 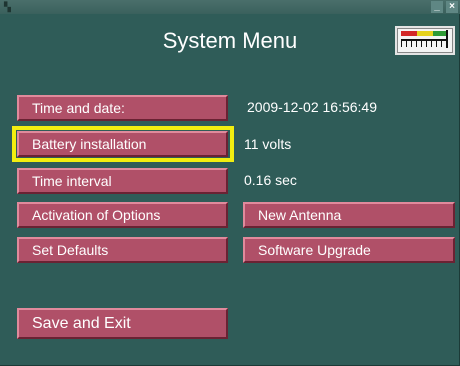 I want to click on close-button: ×, so click(x=452, y=7).